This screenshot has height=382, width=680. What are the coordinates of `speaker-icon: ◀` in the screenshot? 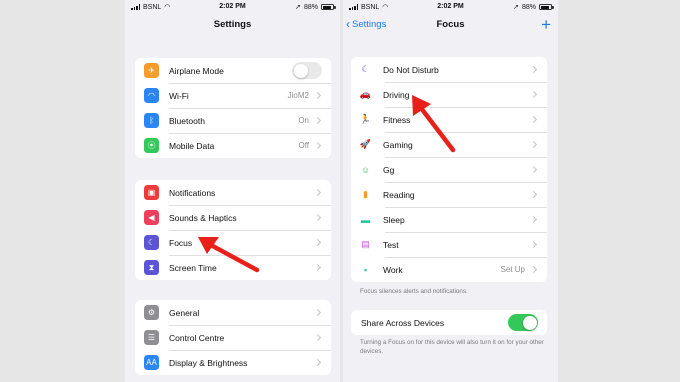 It's located at (151, 217).